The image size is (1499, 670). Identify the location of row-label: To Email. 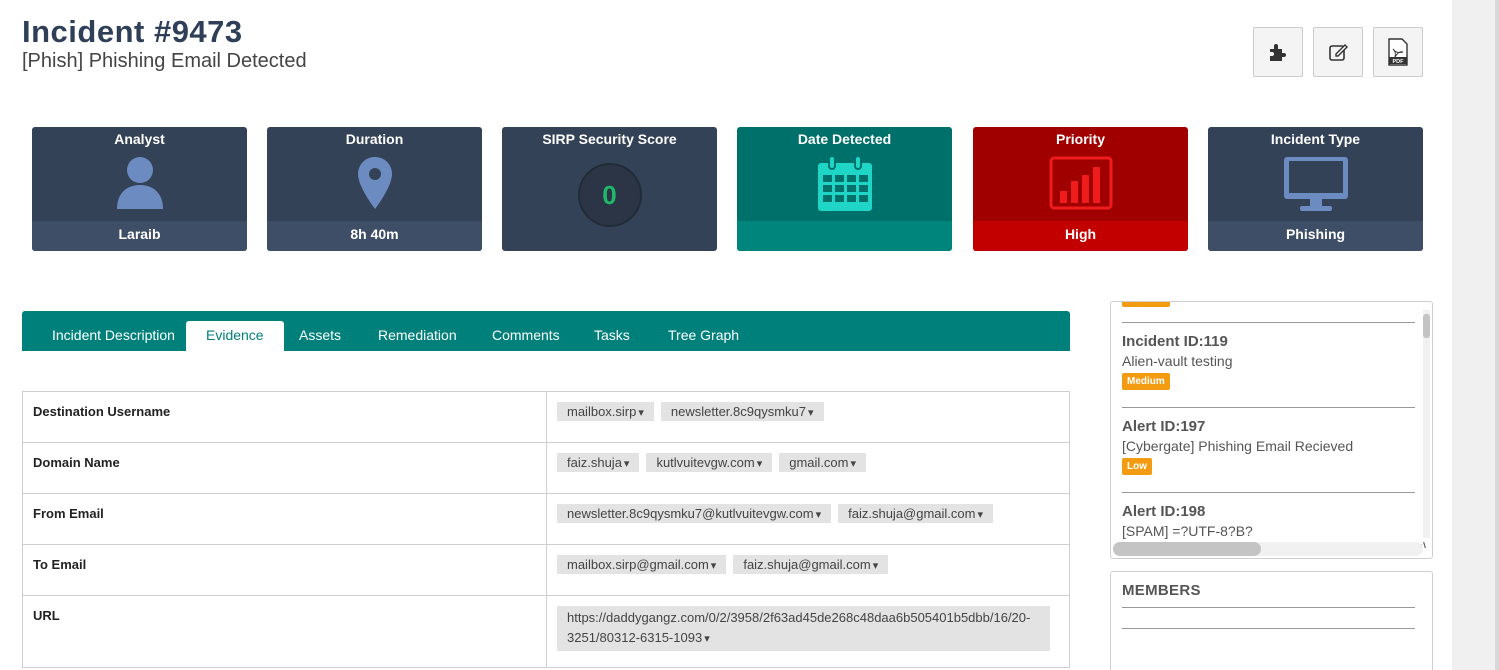
(284, 570).